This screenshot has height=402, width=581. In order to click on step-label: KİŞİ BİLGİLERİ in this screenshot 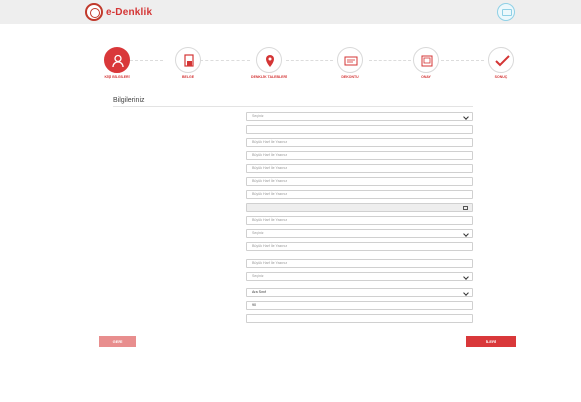, I will do `click(117, 77)`.